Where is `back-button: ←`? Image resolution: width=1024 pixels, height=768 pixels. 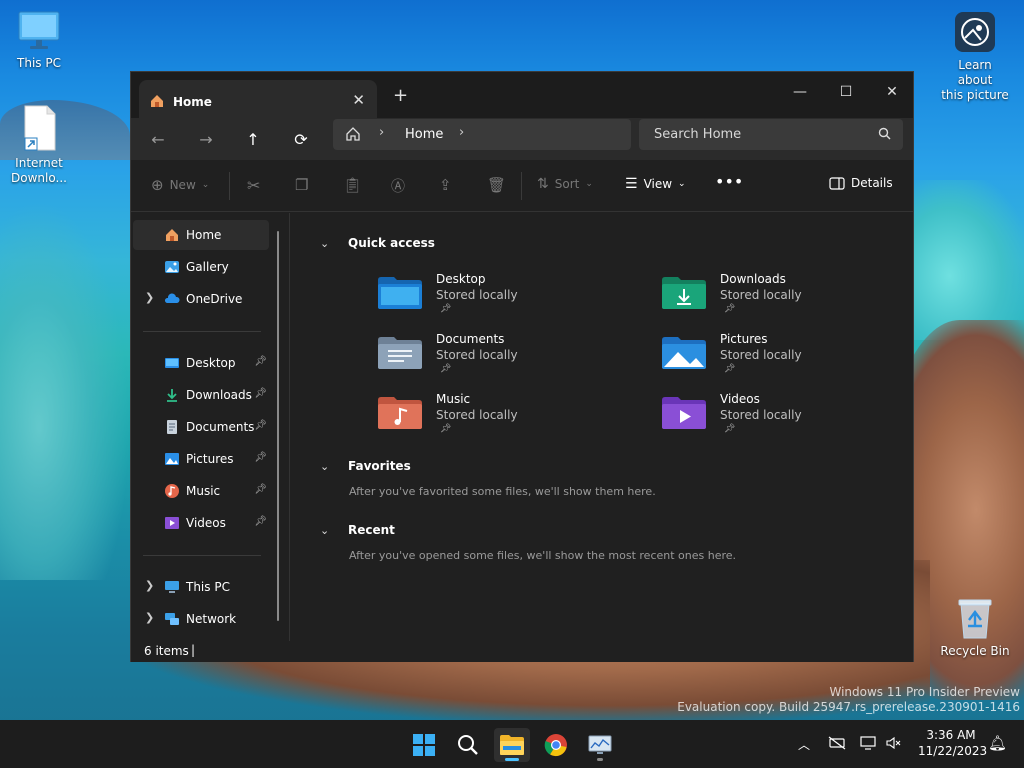
back-button: ← is located at coordinates (158, 140).